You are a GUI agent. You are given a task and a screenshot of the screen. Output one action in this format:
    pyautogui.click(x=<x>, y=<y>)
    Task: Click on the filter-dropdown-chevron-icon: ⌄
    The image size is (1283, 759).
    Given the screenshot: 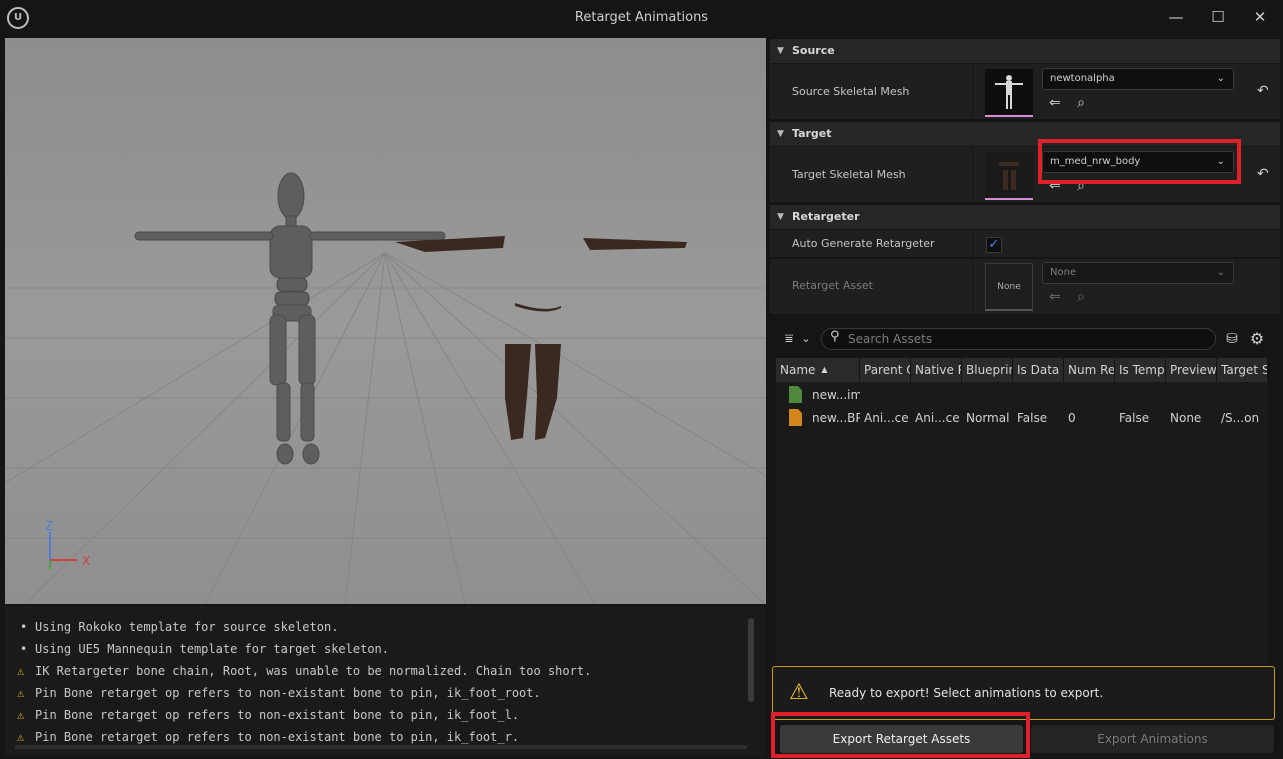 What is the action you would take?
    pyautogui.click(x=806, y=339)
    